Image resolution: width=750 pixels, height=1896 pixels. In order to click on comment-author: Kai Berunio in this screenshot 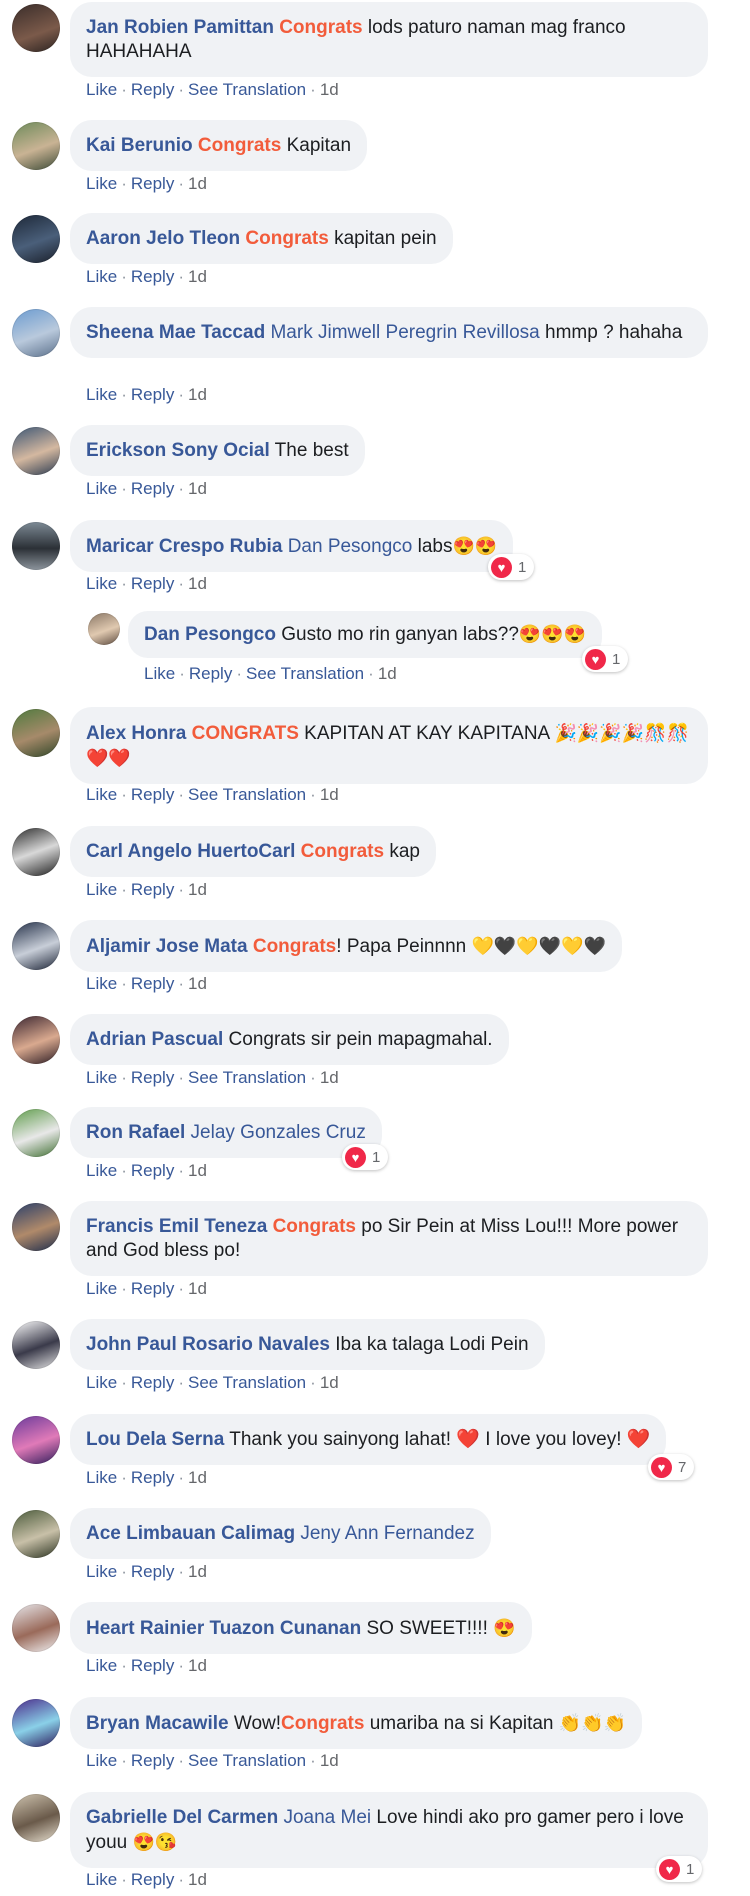, I will do `click(139, 145)`.